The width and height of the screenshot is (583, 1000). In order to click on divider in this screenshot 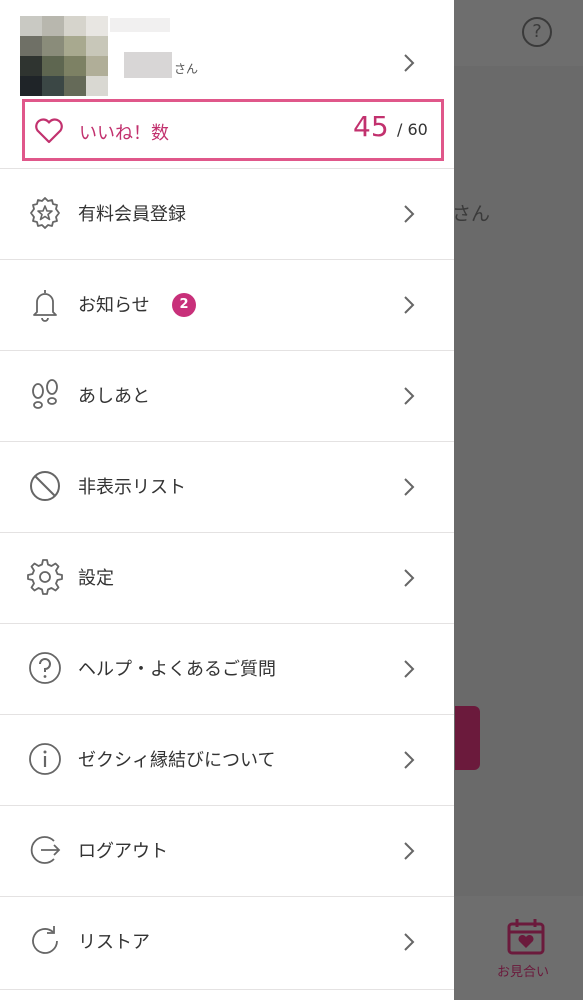, I will do `click(227, 989)`.